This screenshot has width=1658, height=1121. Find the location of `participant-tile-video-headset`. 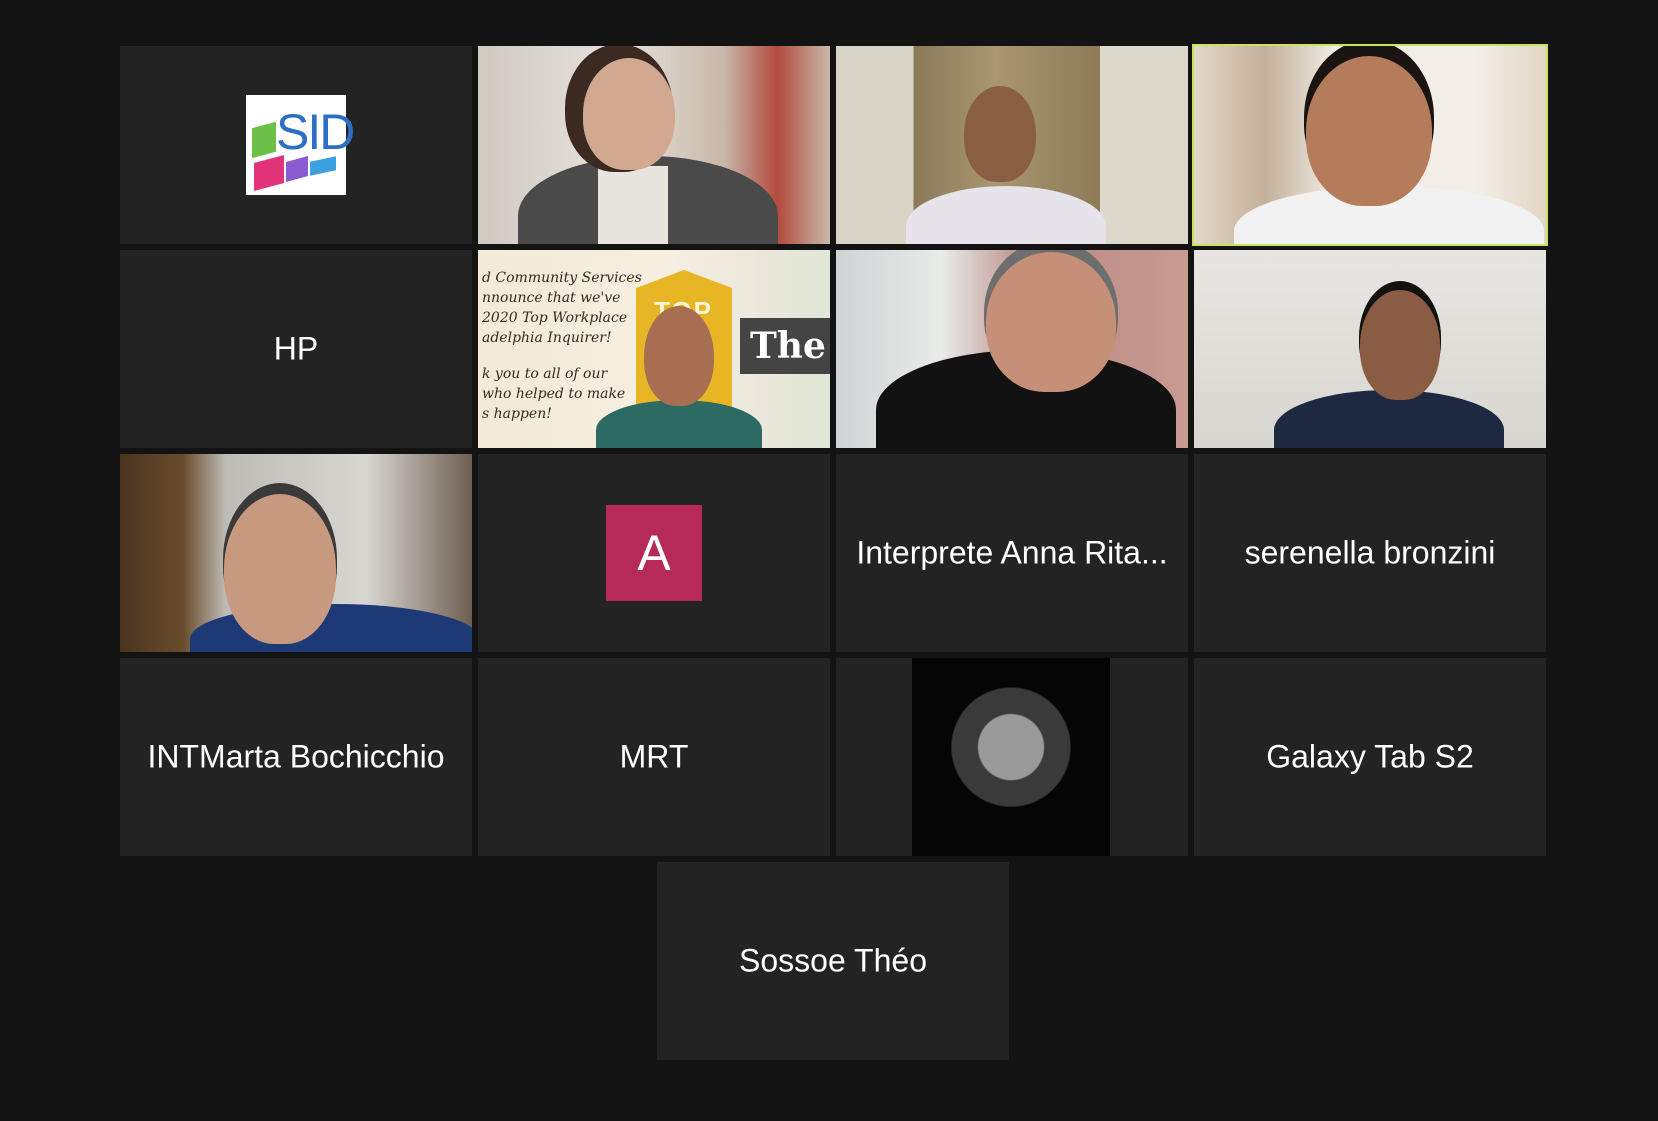

participant-tile-video-headset is located at coordinates (1012, 349).